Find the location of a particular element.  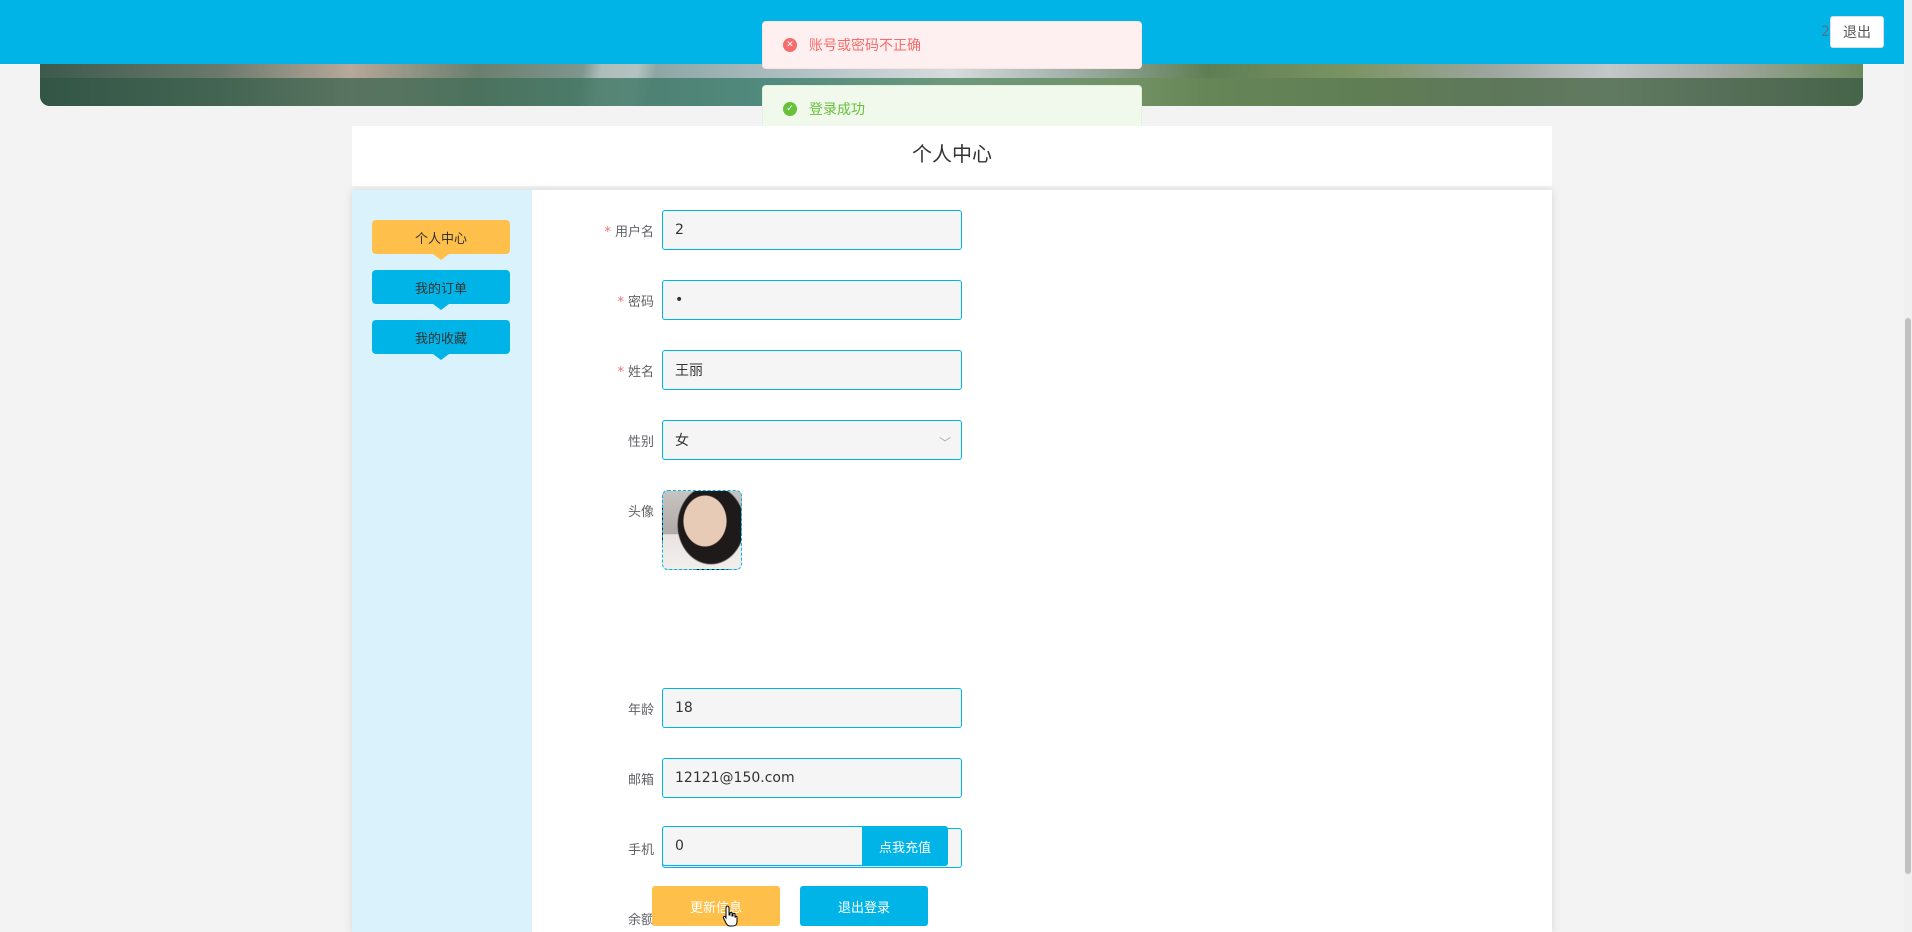

recharge-button: 点我充值 is located at coordinates (905, 846).